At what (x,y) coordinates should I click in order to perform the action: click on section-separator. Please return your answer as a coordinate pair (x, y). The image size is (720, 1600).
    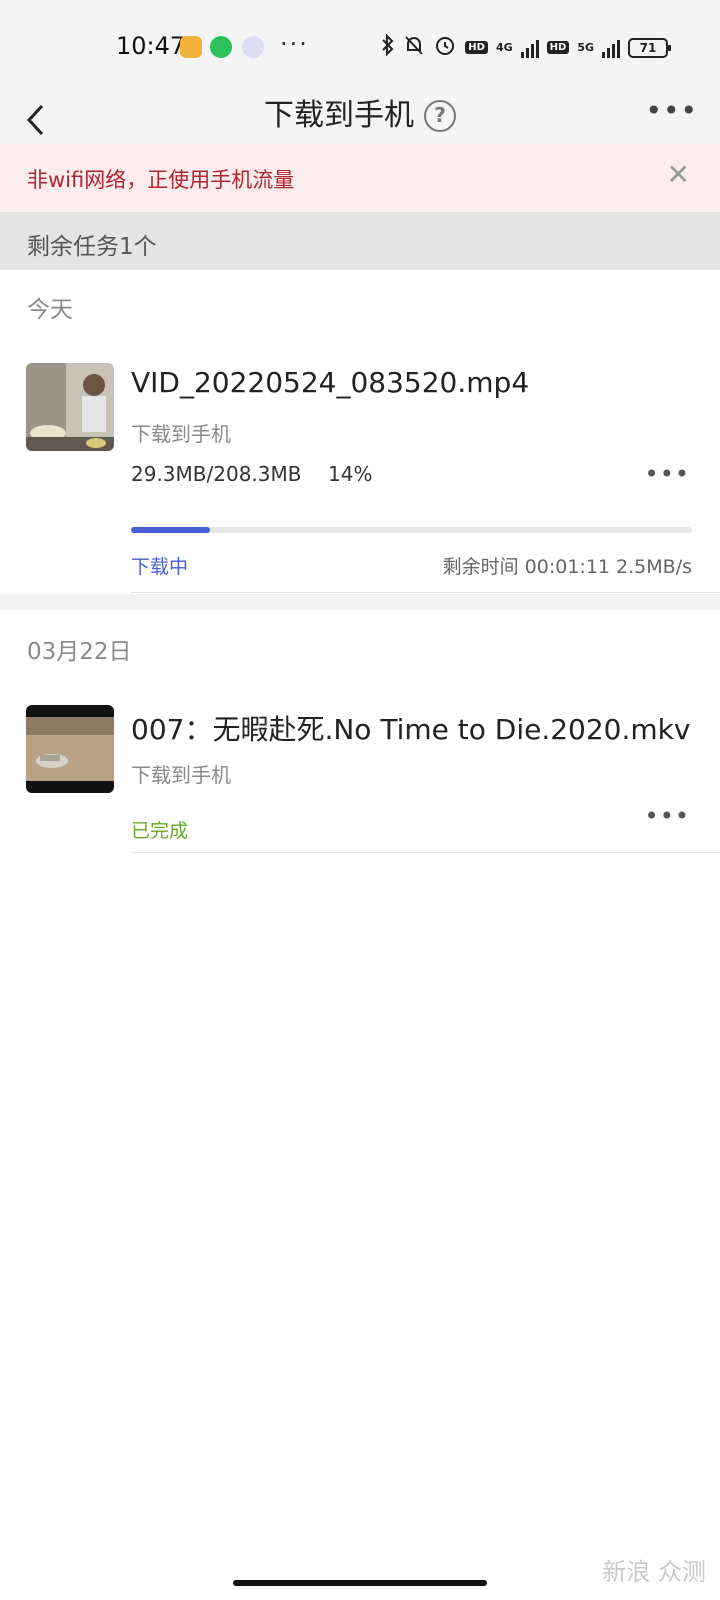
    Looking at the image, I should click on (360, 602).